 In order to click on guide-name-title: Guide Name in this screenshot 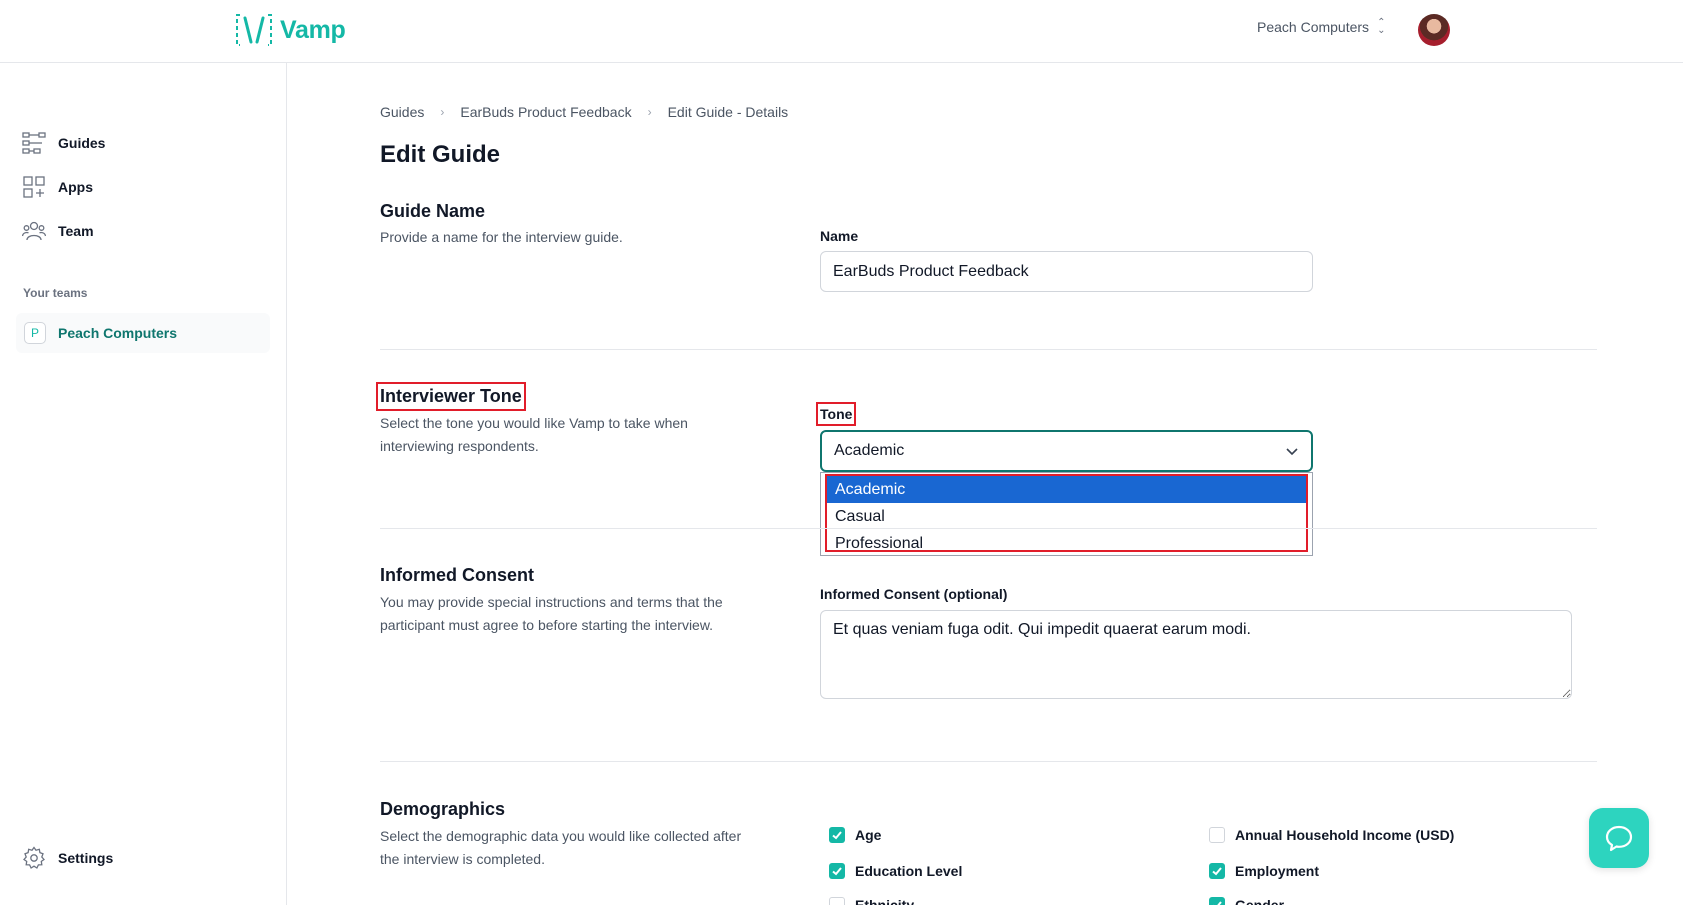, I will do `click(433, 211)`.